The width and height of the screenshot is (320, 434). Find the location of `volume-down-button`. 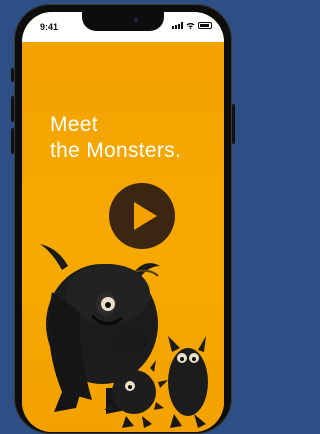

volume-down-button is located at coordinates (12, 141).